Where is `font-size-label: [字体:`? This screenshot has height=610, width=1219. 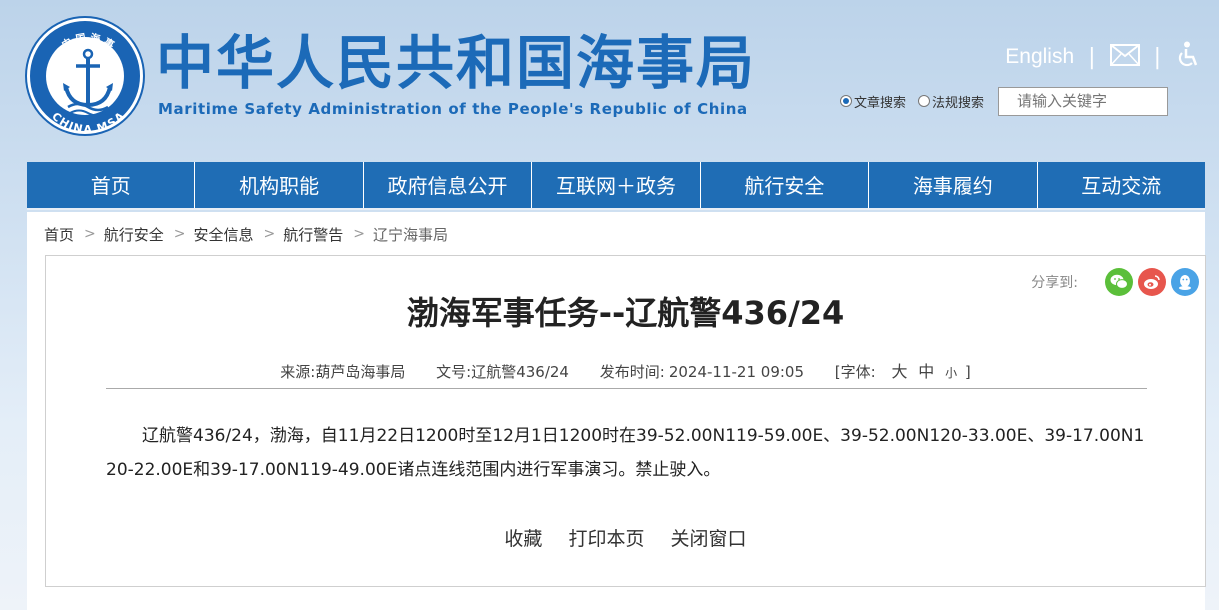
font-size-label: [字体: is located at coordinates (855, 372).